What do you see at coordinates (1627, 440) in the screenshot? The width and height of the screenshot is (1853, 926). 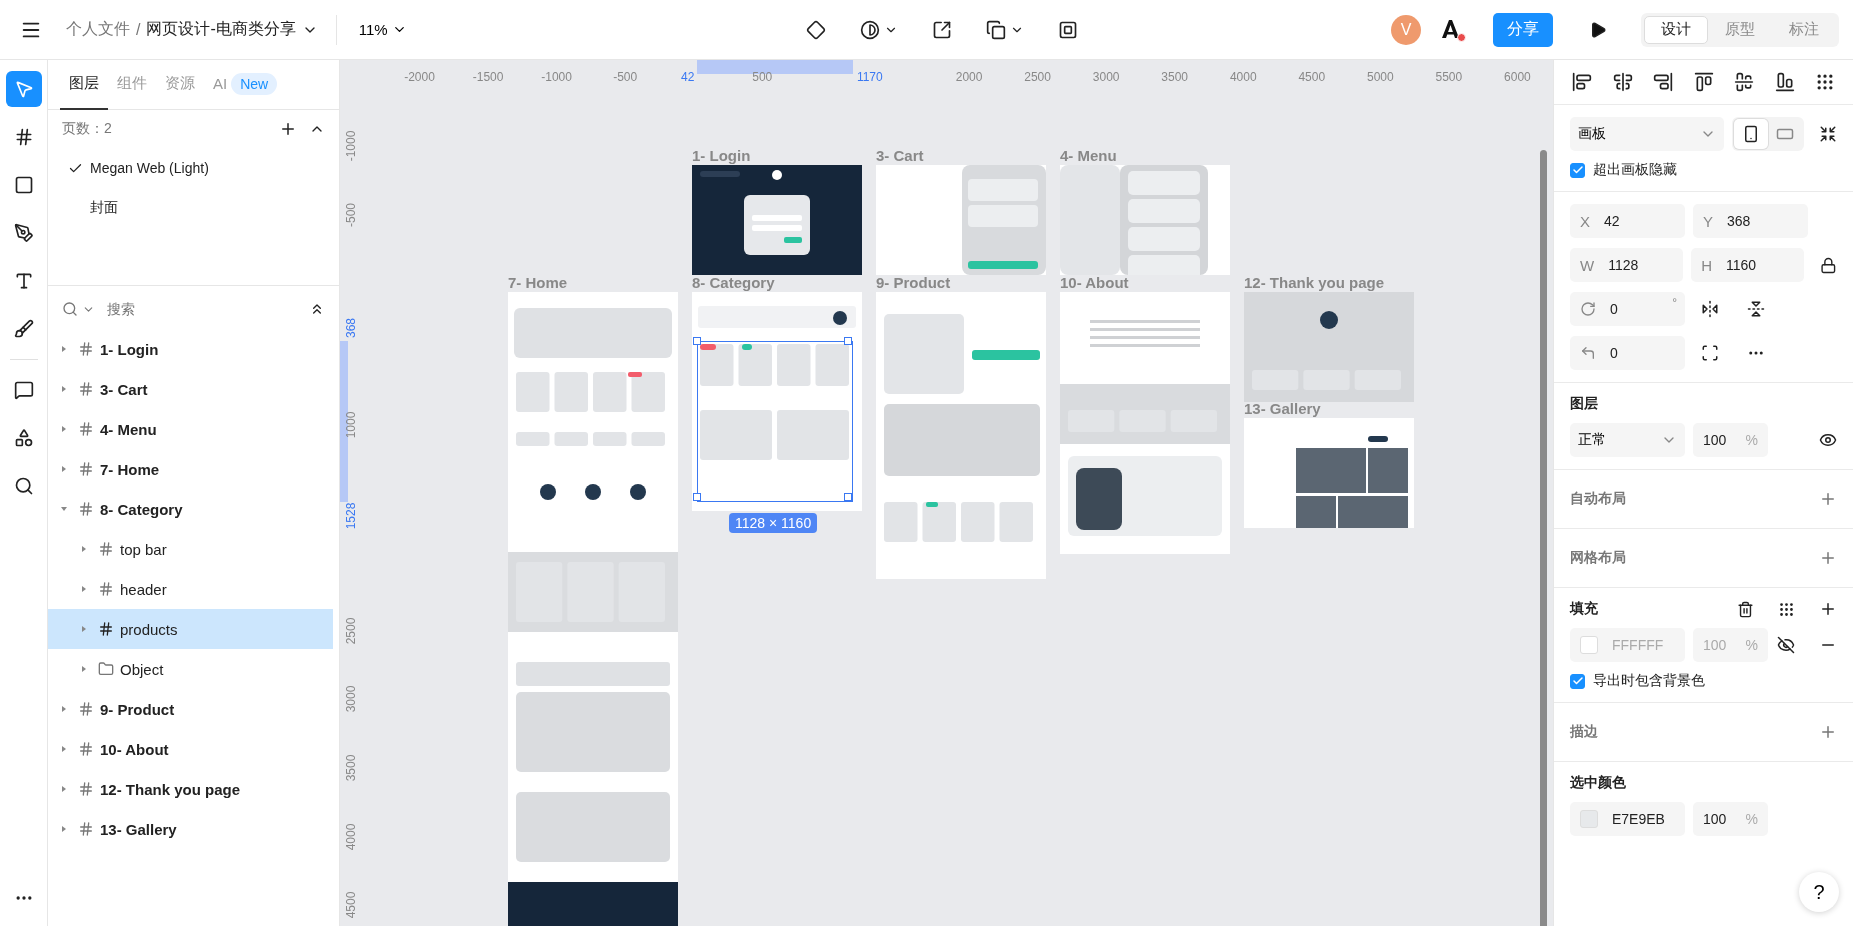 I see `blend-dropdown: 正常` at bounding box center [1627, 440].